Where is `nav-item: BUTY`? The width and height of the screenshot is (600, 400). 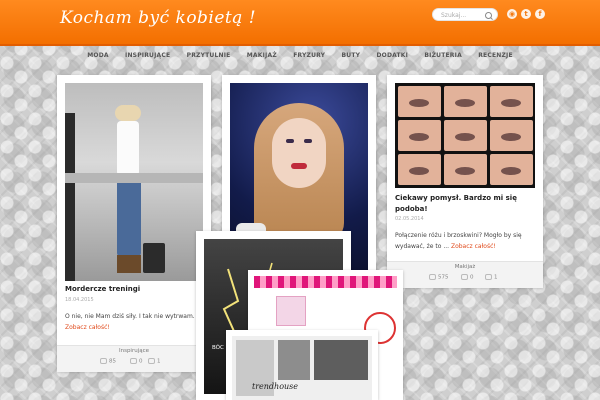 nav-item: BUTY is located at coordinates (350, 55).